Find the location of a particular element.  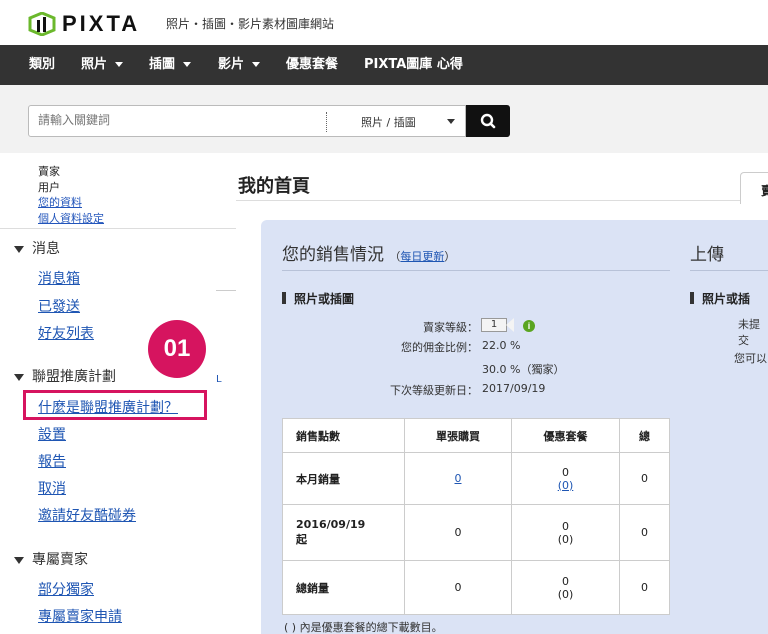

single-count-link: 0 is located at coordinates (458, 478).